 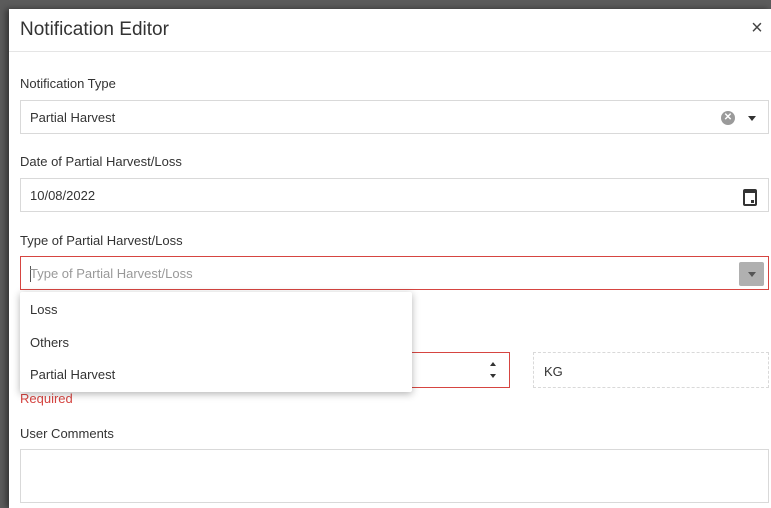 I want to click on close-icon: ×, so click(x=757, y=28).